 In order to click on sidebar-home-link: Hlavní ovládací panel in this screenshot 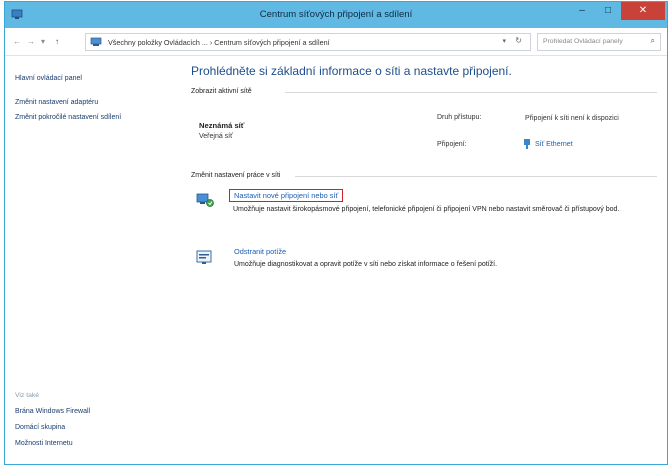, I will do `click(48, 78)`.